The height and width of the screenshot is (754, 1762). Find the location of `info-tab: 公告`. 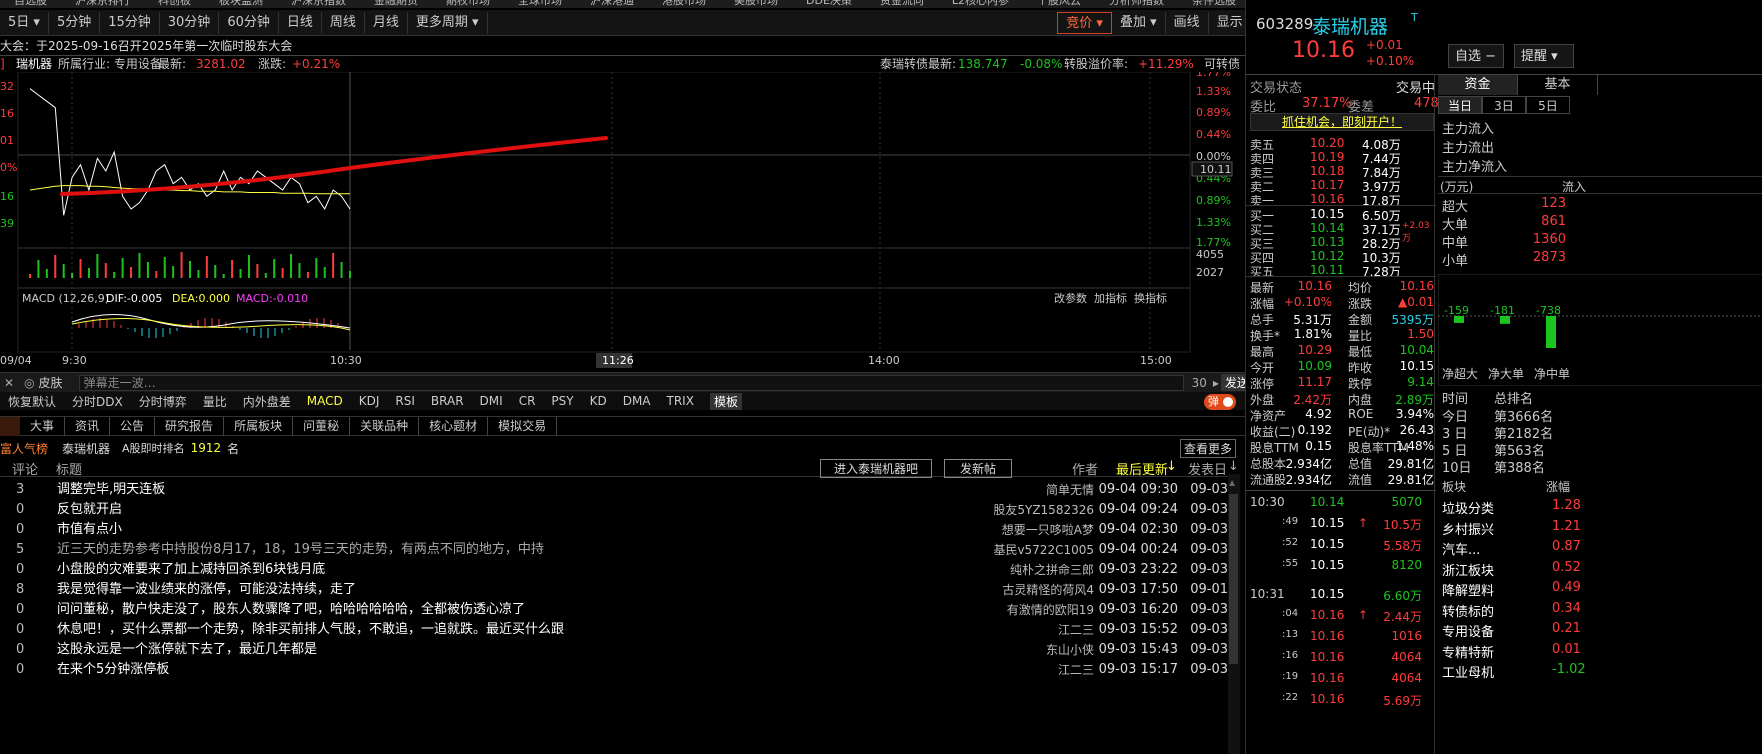

info-tab: 公告 is located at coordinates (133, 426).